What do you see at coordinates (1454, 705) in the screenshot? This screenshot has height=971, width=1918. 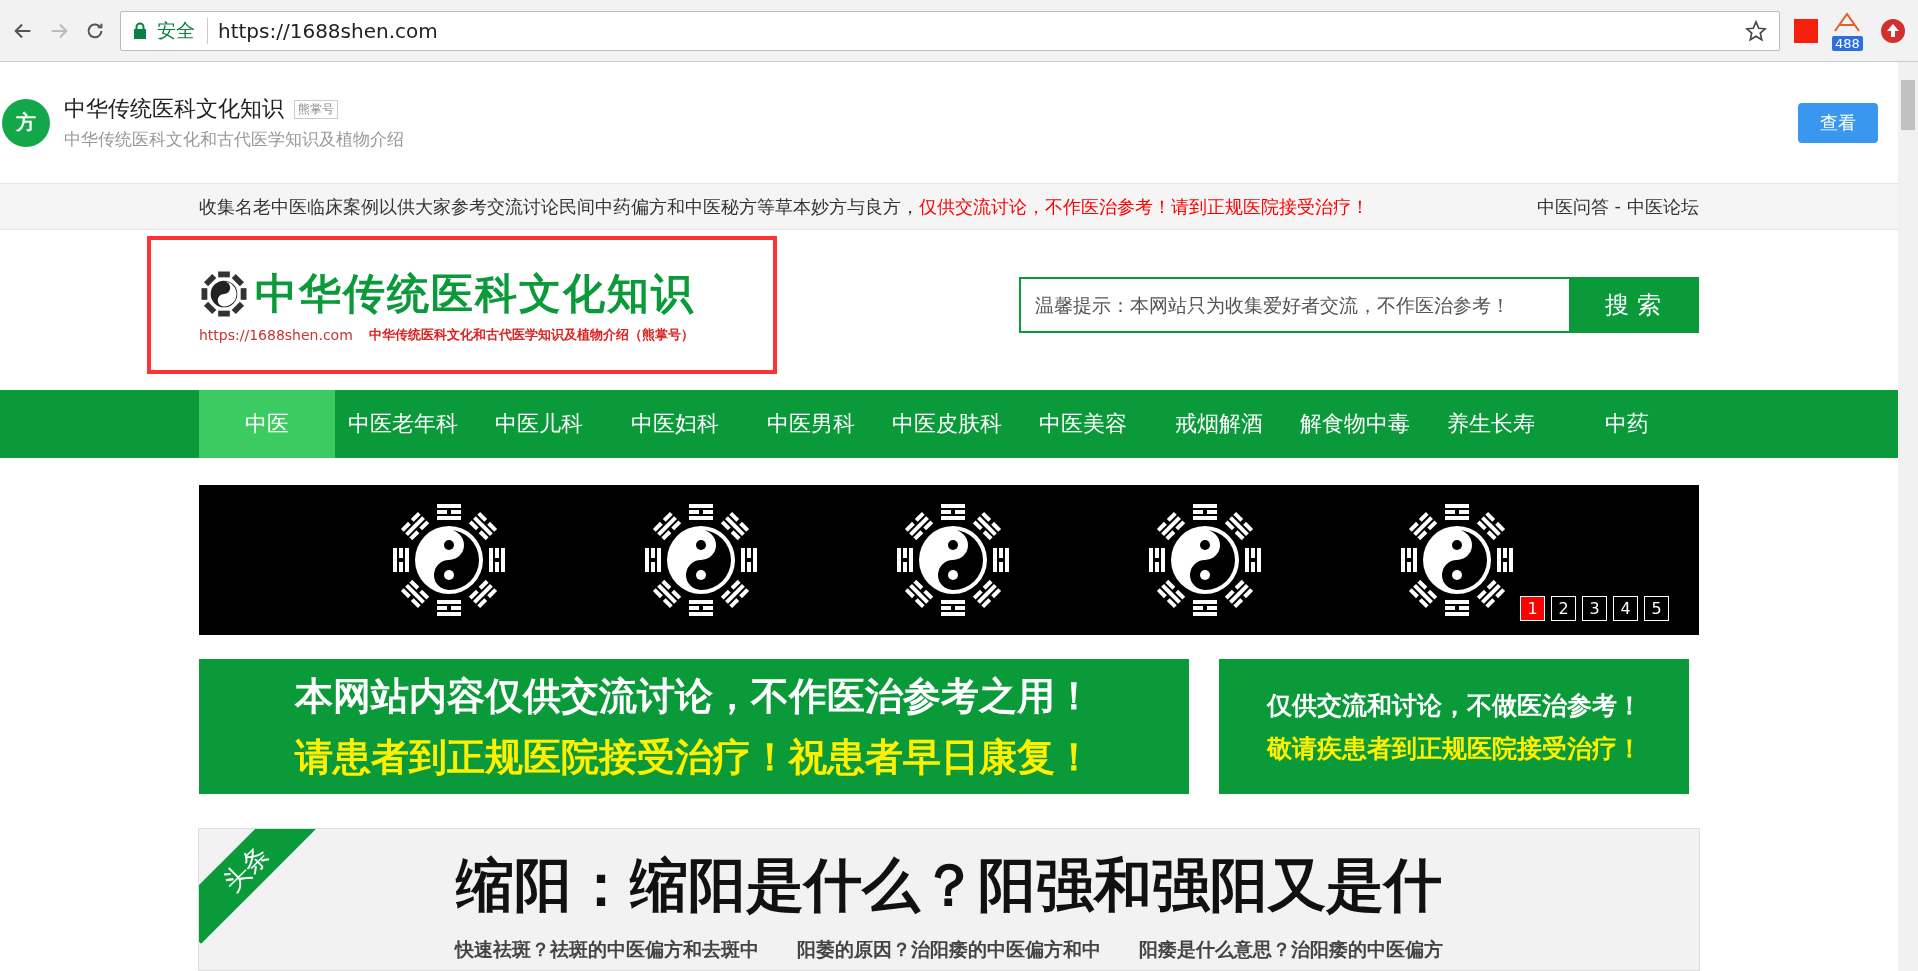 I see `banner-line: 仅供交流和讨论，不做医治参考！` at bounding box center [1454, 705].